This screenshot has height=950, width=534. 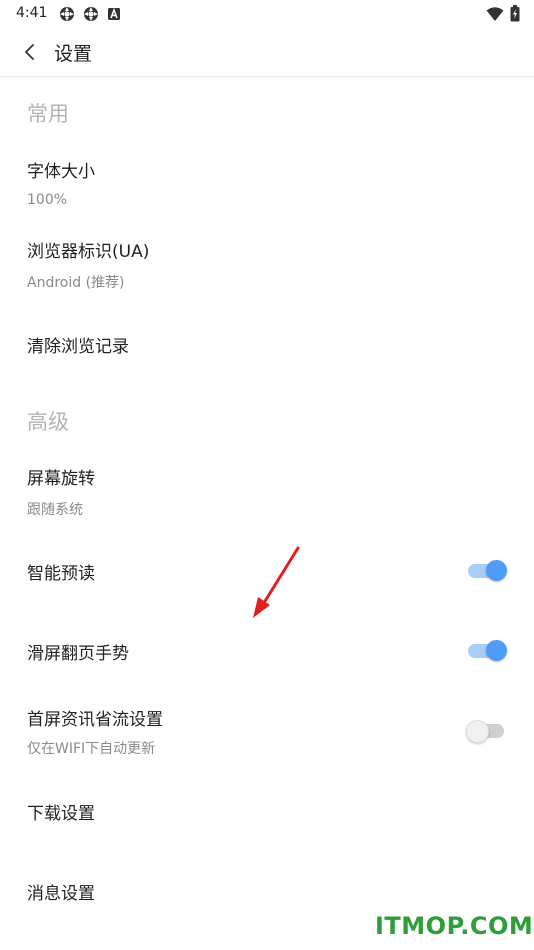 I want to click on setting-browser-ua: 浏览器标识(UA) Android (推荐), so click(x=267, y=263).